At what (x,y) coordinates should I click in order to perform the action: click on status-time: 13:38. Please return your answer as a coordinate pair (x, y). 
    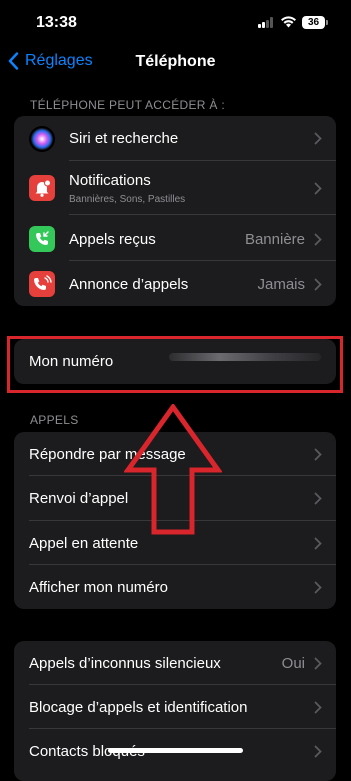
    Looking at the image, I should click on (56, 22).